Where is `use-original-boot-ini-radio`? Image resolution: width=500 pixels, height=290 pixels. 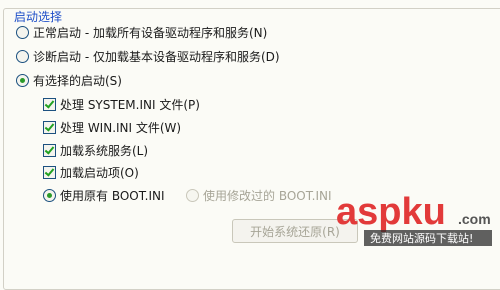 use-original-boot-ini-radio is located at coordinates (49, 195).